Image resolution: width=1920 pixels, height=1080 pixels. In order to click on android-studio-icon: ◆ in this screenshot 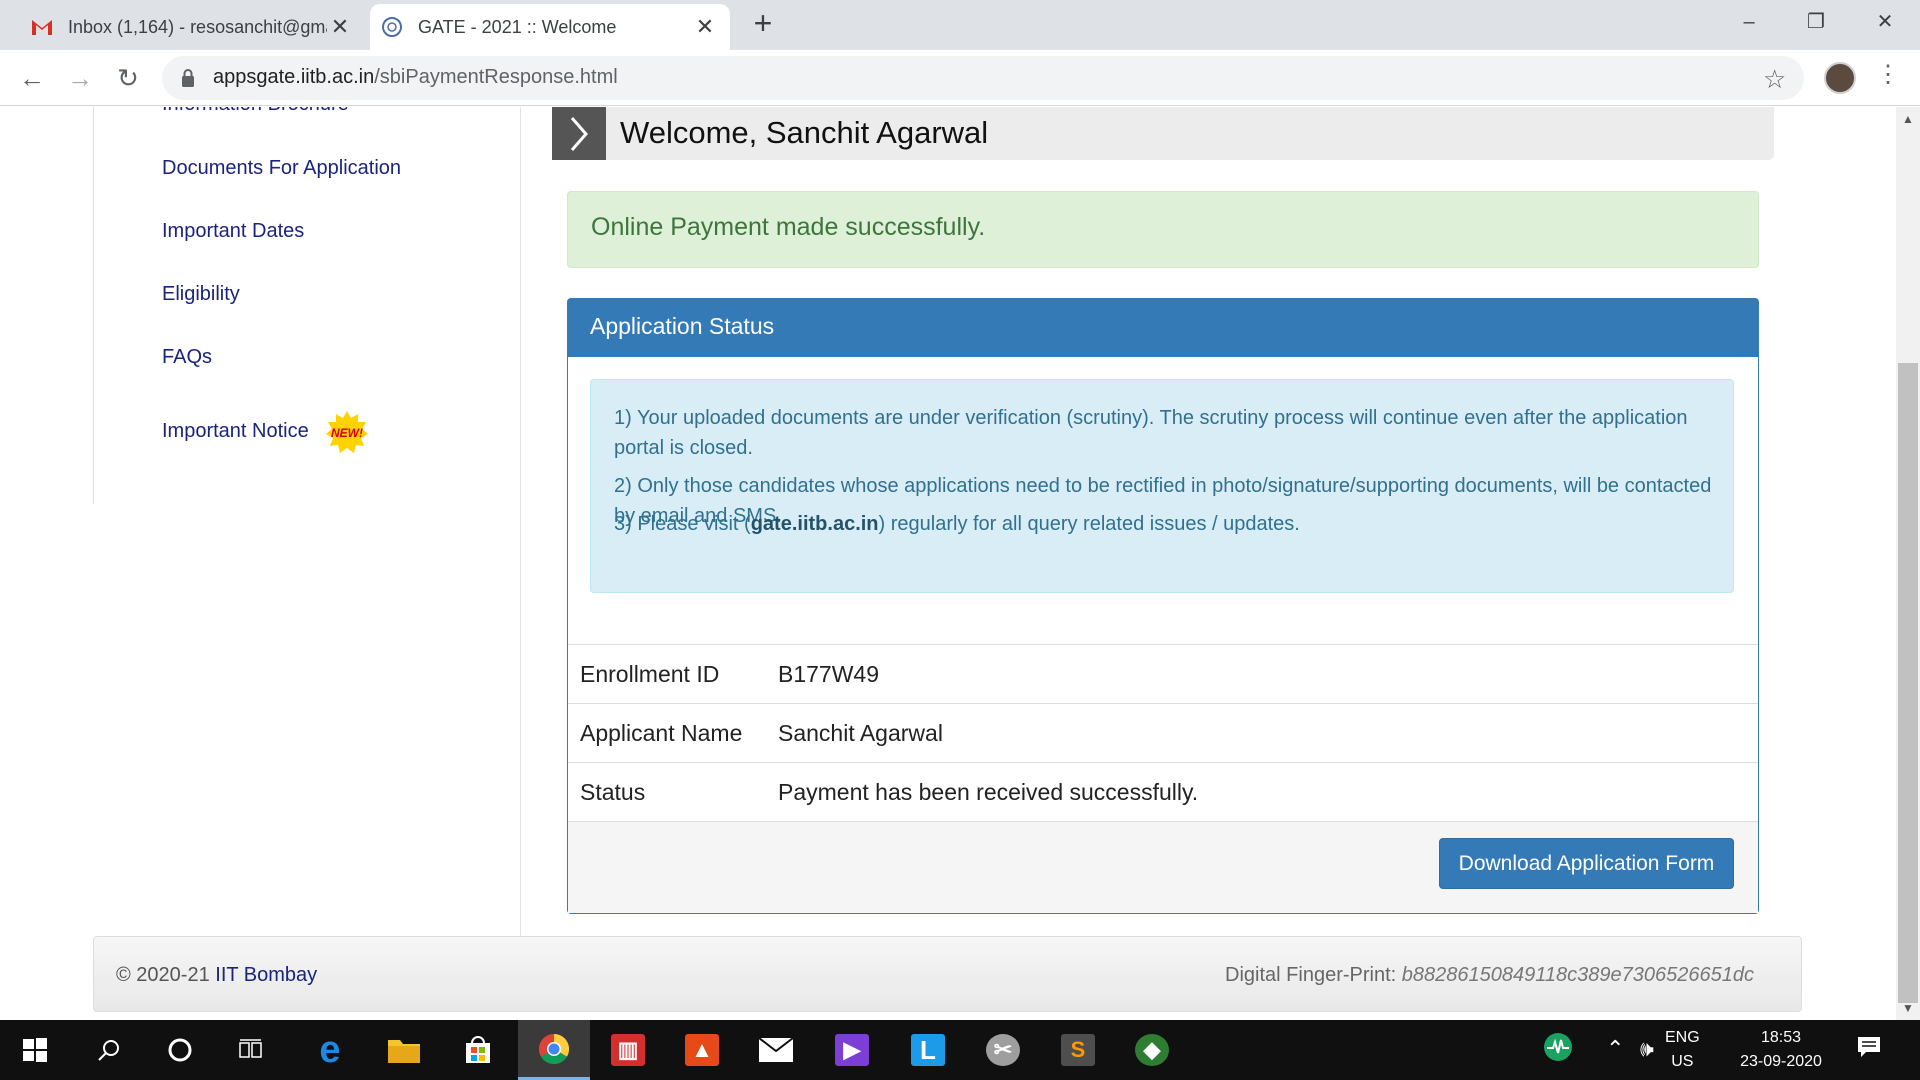, I will do `click(1152, 1050)`.